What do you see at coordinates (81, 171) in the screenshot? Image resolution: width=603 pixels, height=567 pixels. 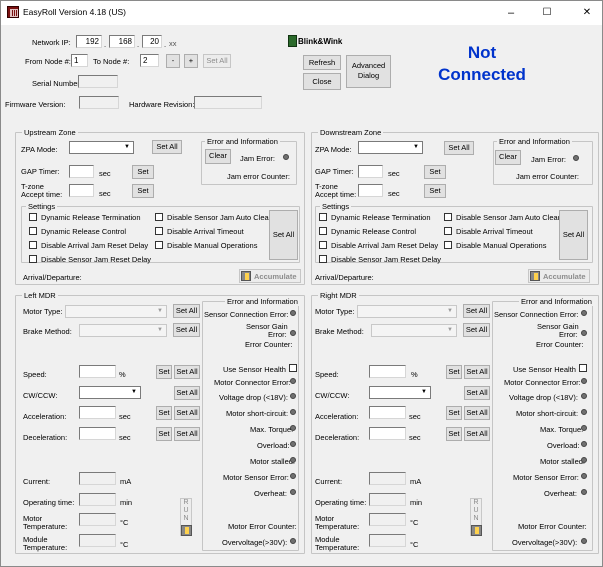 I see `upstream-gap-timer-field` at bounding box center [81, 171].